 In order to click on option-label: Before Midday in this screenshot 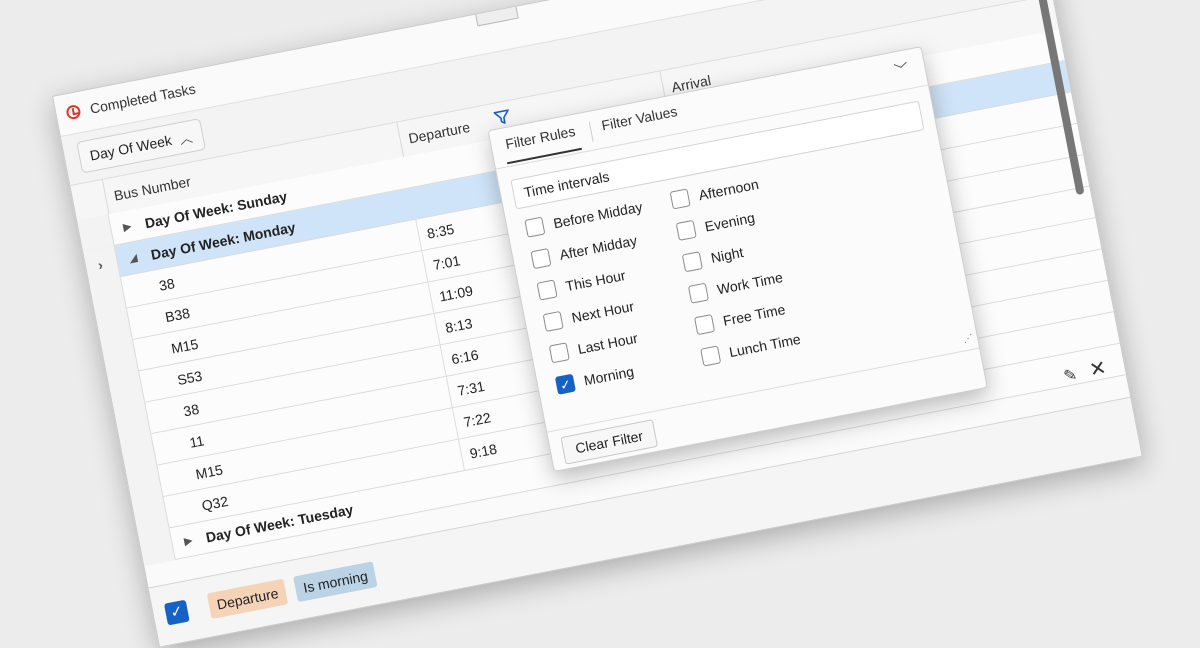, I will do `click(597, 215)`.